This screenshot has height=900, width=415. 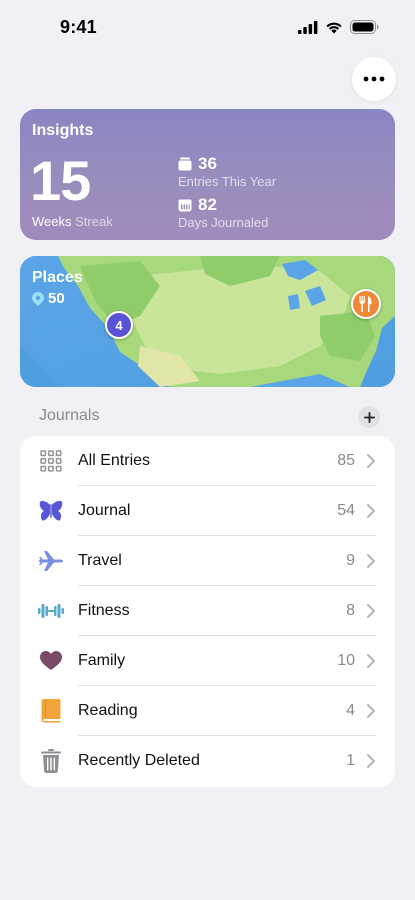 I want to click on butterfly-icon, so click(x=51, y=511).